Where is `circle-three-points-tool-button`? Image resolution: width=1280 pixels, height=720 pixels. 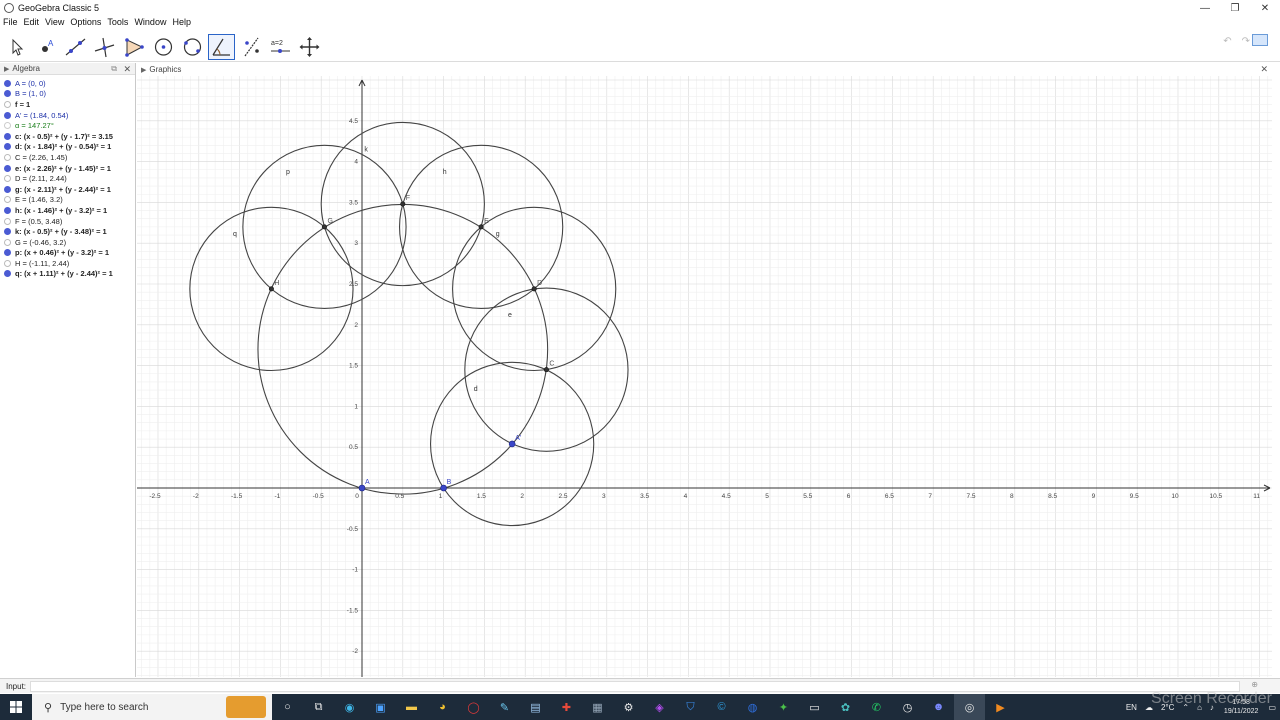 circle-three-points-tool-button is located at coordinates (192, 47).